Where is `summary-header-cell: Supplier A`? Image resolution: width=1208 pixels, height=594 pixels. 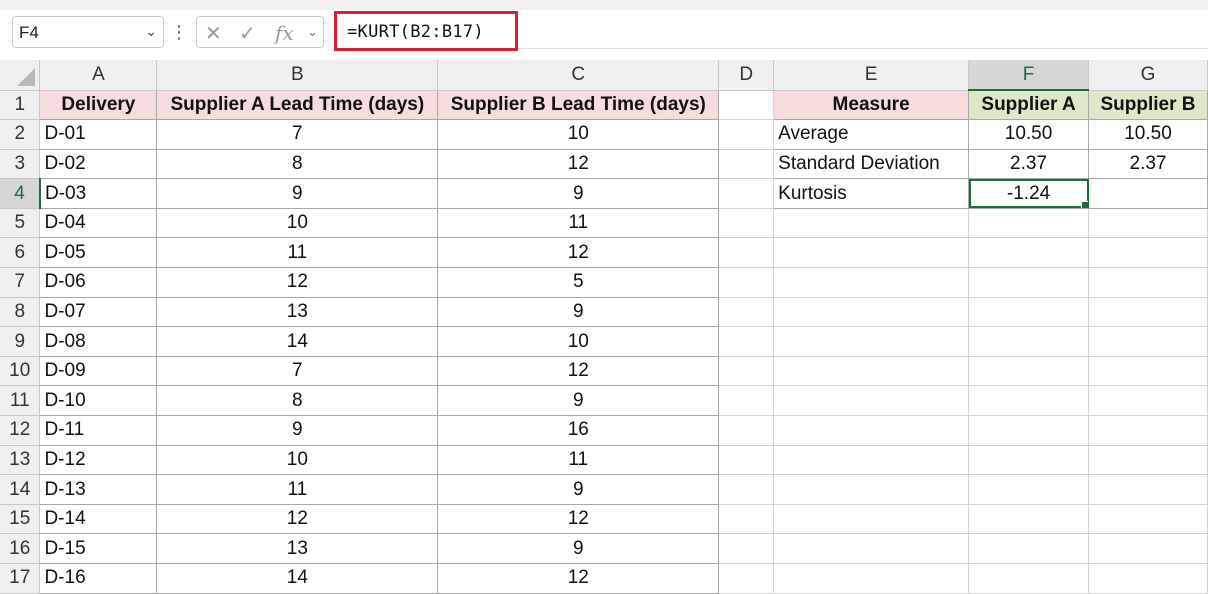
summary-header-cell: Supplier A is located at coordinates (1029, 105).